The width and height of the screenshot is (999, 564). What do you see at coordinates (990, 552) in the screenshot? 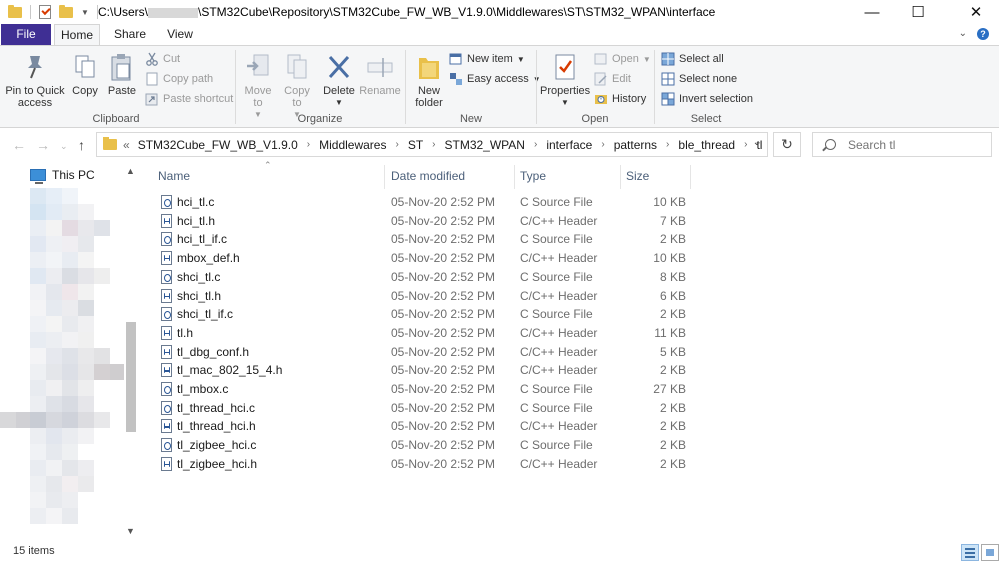
I see `large-icons-view-icon` at bounding box center [990, 552].